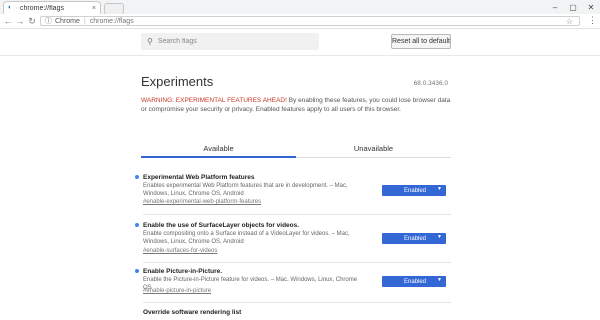 This screenshot has height=320, width=600. I want to click on maximize-icon: ▢, so click(573, 7).